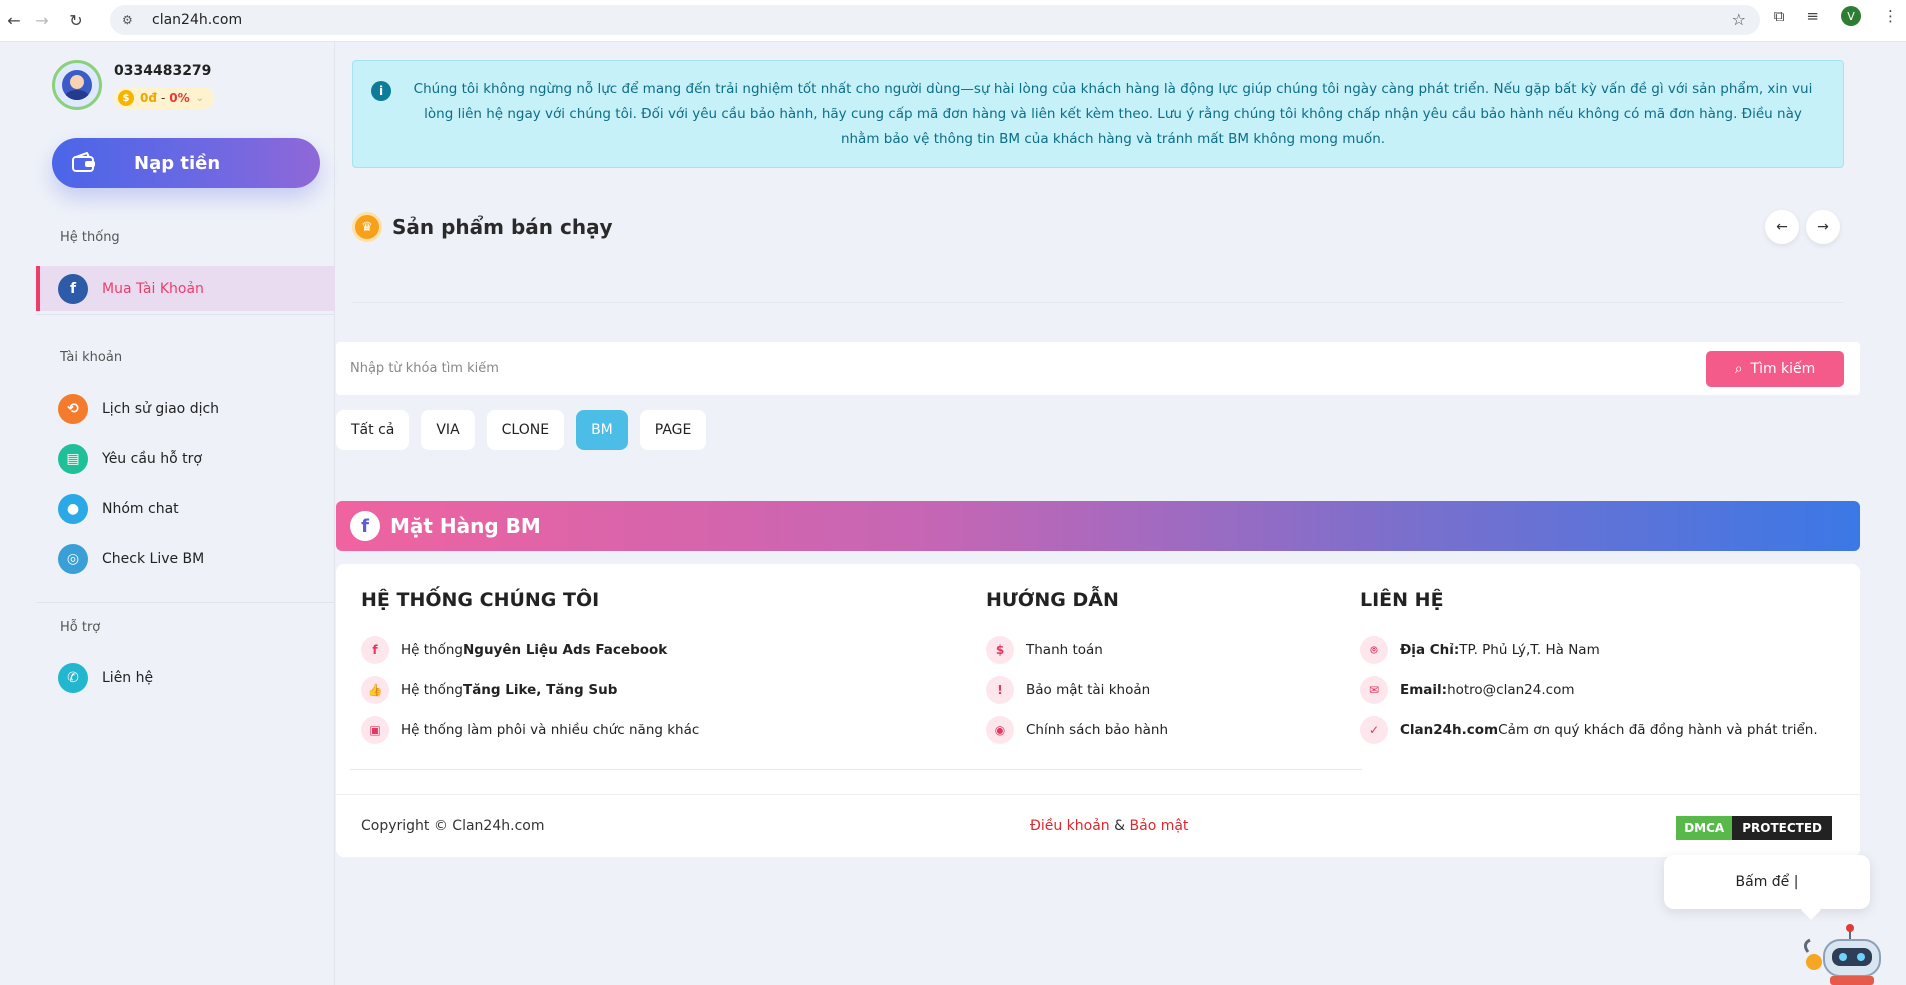 The width and height of the screenshot is (1906, 985). I want to click on sidebar-item-chat-group: ● Nhóm chat, so click(185, 508).